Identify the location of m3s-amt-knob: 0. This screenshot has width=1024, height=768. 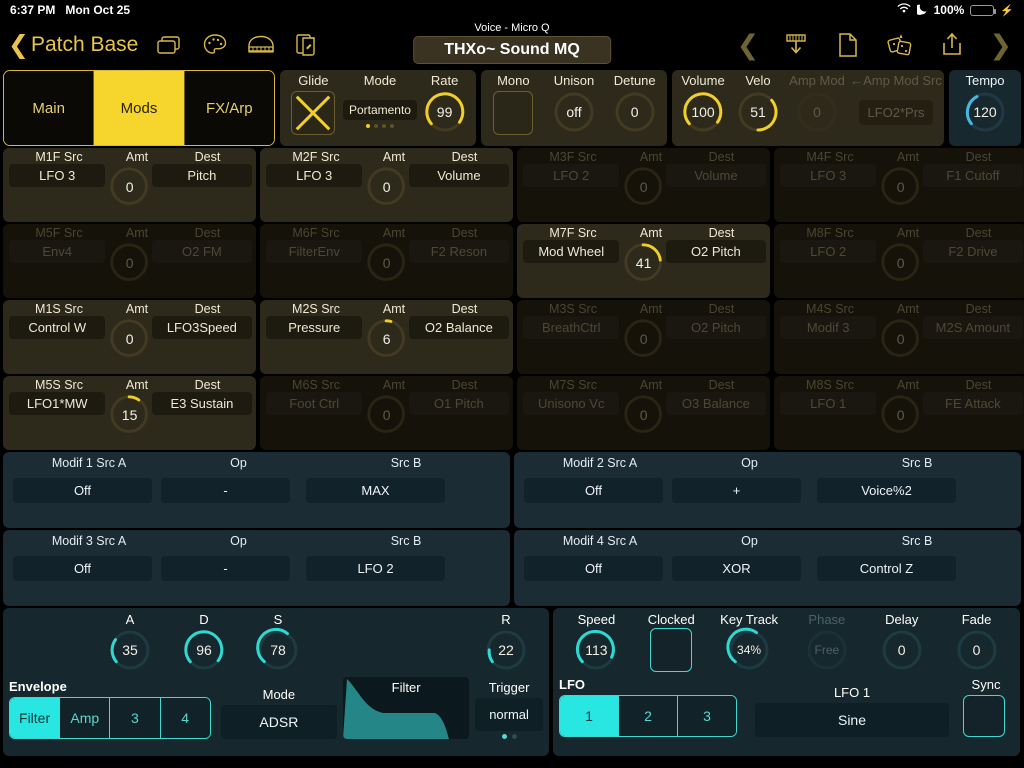
(643, 339).